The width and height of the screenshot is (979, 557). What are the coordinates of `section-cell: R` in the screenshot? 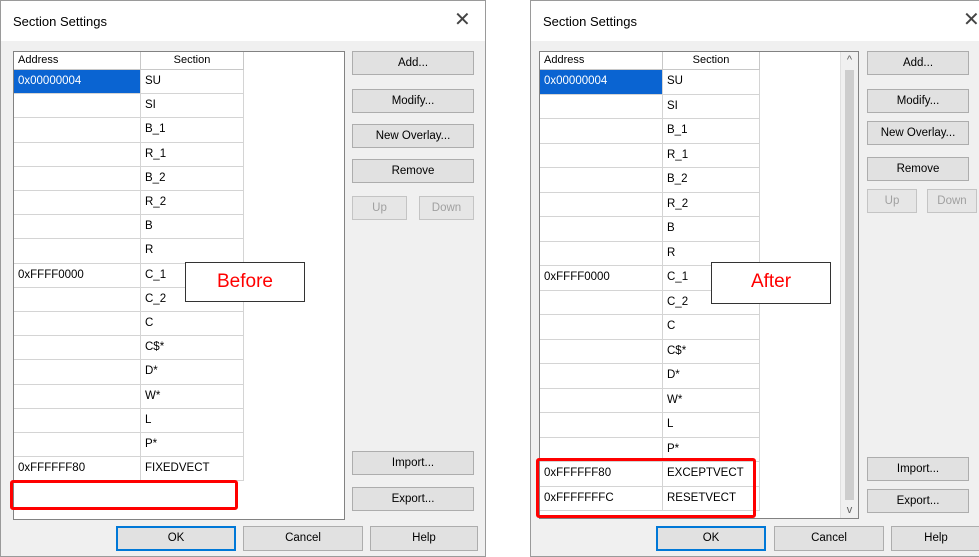 It's located at (192, 251).